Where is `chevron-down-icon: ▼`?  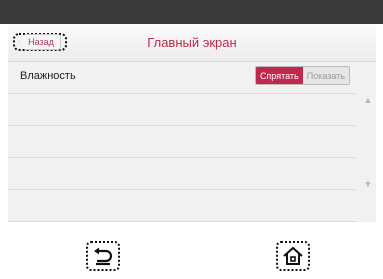 chevron-down-icon: ▼ is located at coordinates (368, 184).